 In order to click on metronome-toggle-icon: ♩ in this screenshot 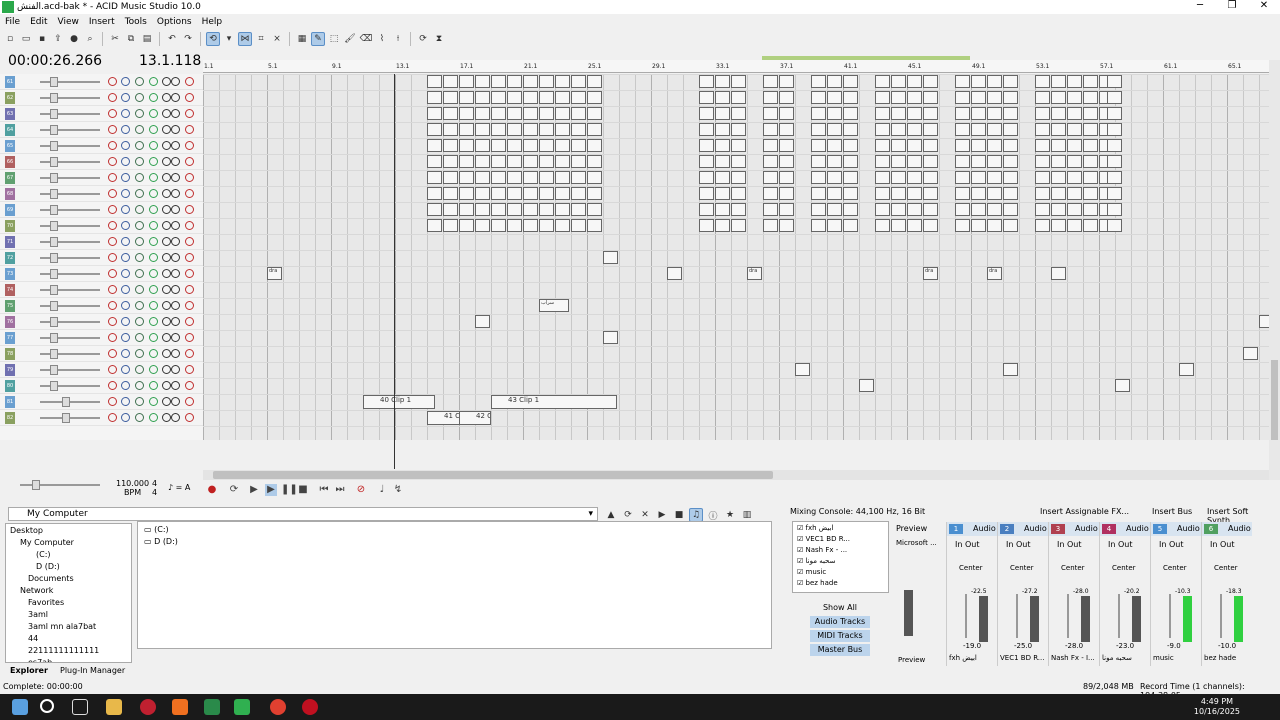, I will do `click(382, 490)`.